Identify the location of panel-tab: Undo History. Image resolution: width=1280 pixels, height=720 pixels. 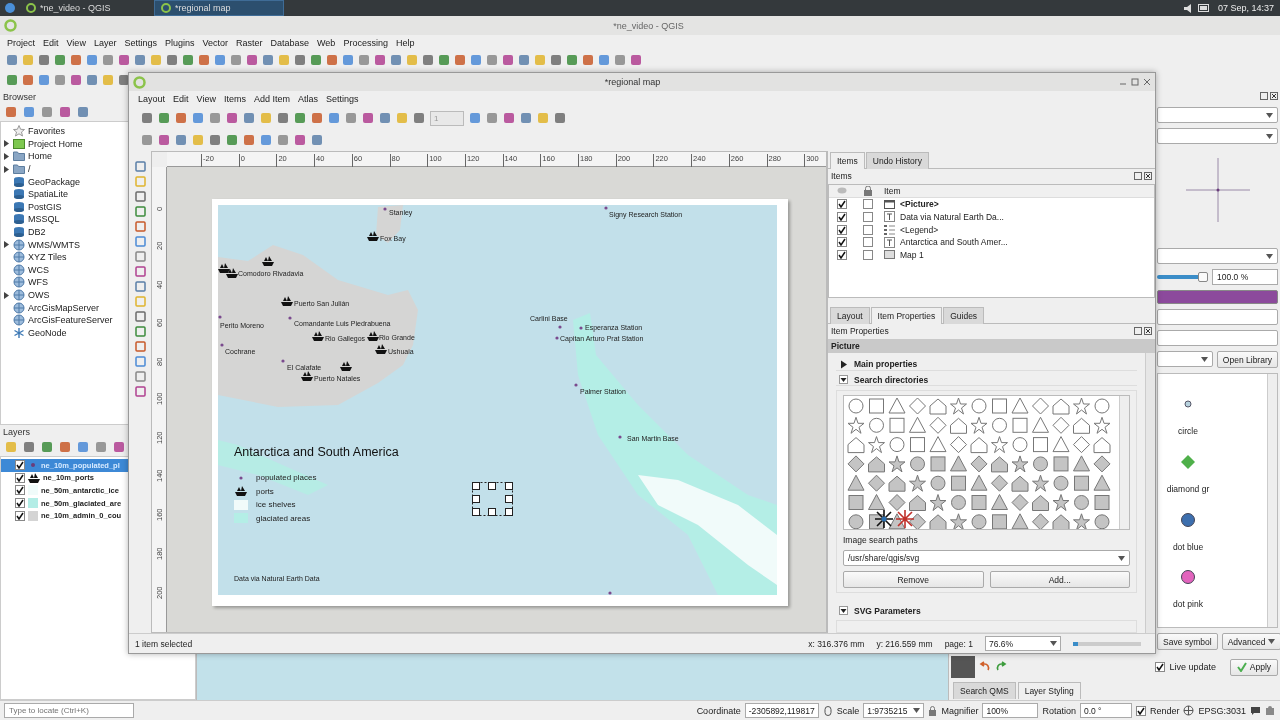
(897, 160).